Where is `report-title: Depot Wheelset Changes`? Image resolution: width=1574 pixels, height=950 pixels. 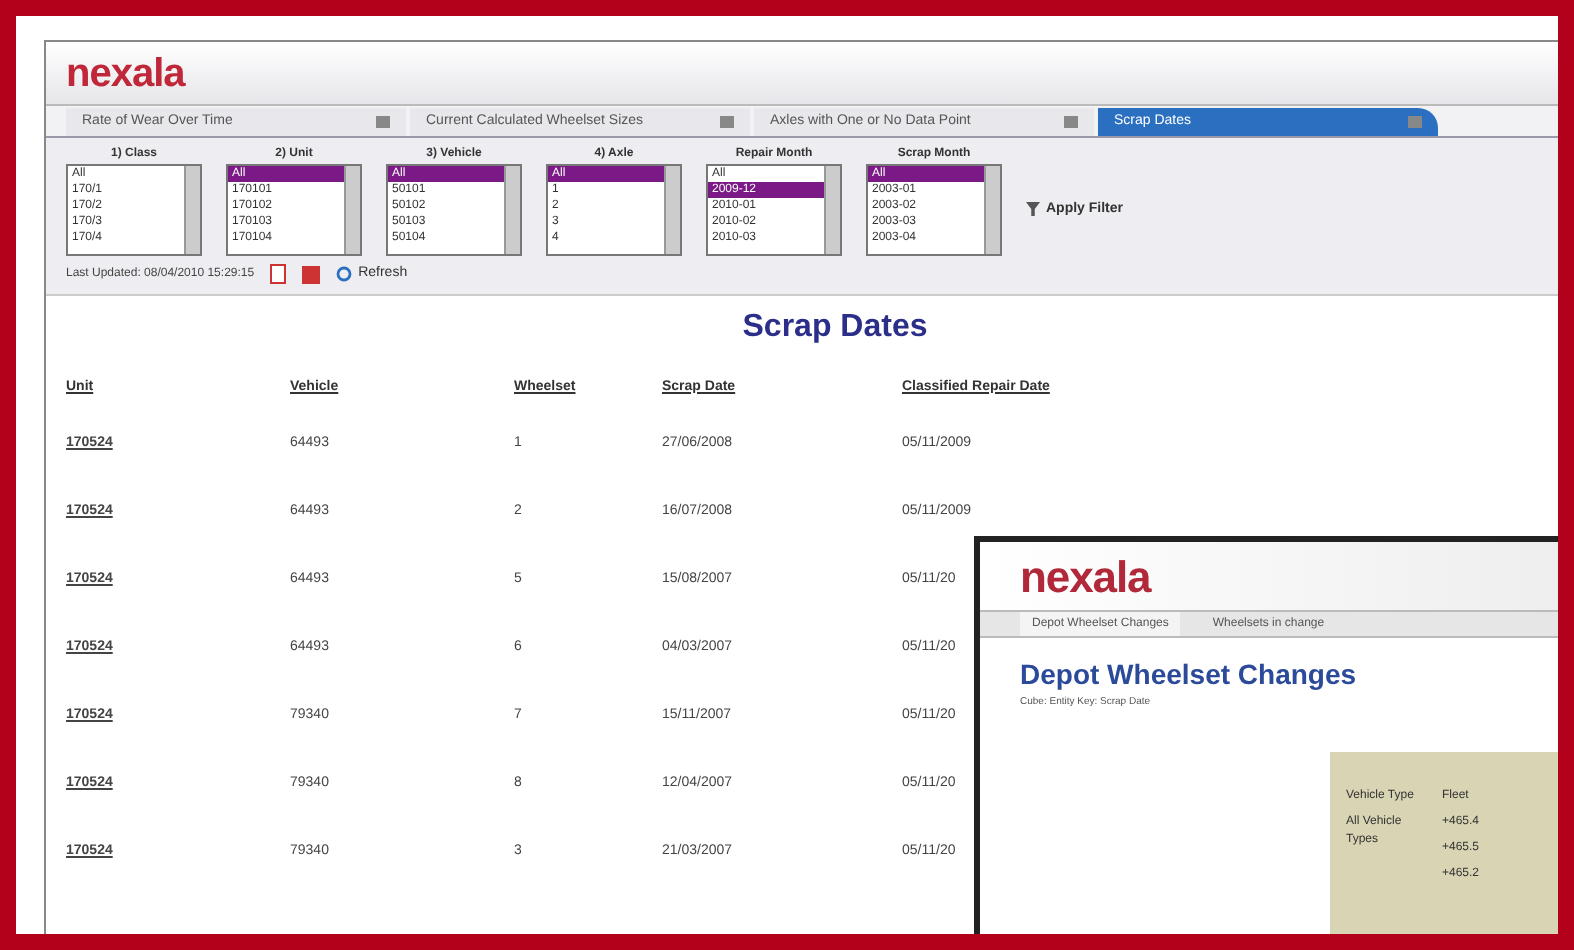 report-title: Depot Wheelset Changes is located at coordinates (1188, 675).